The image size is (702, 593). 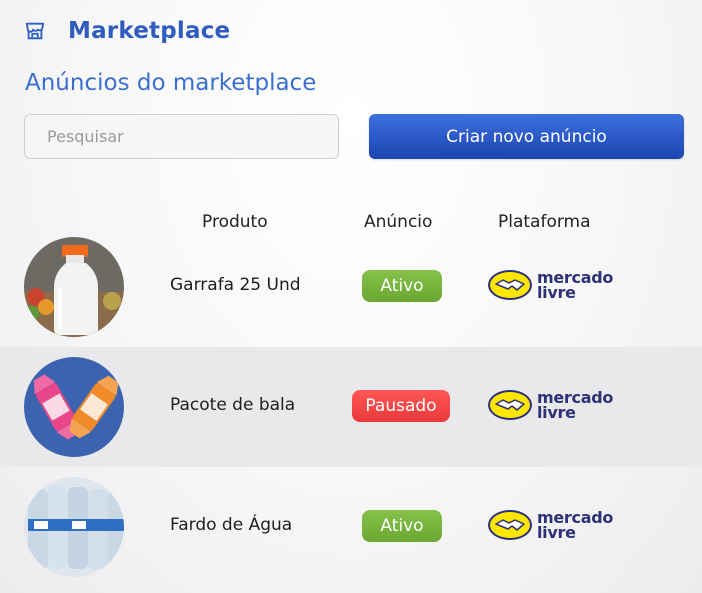 I want to click on search-input, so click(x=181, y=136).